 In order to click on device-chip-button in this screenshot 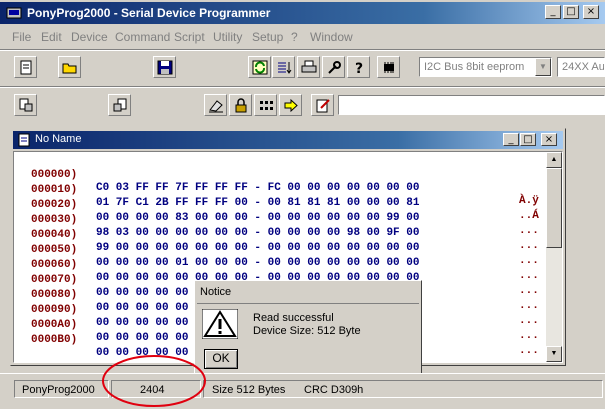, I will do `click(388, 67)`.